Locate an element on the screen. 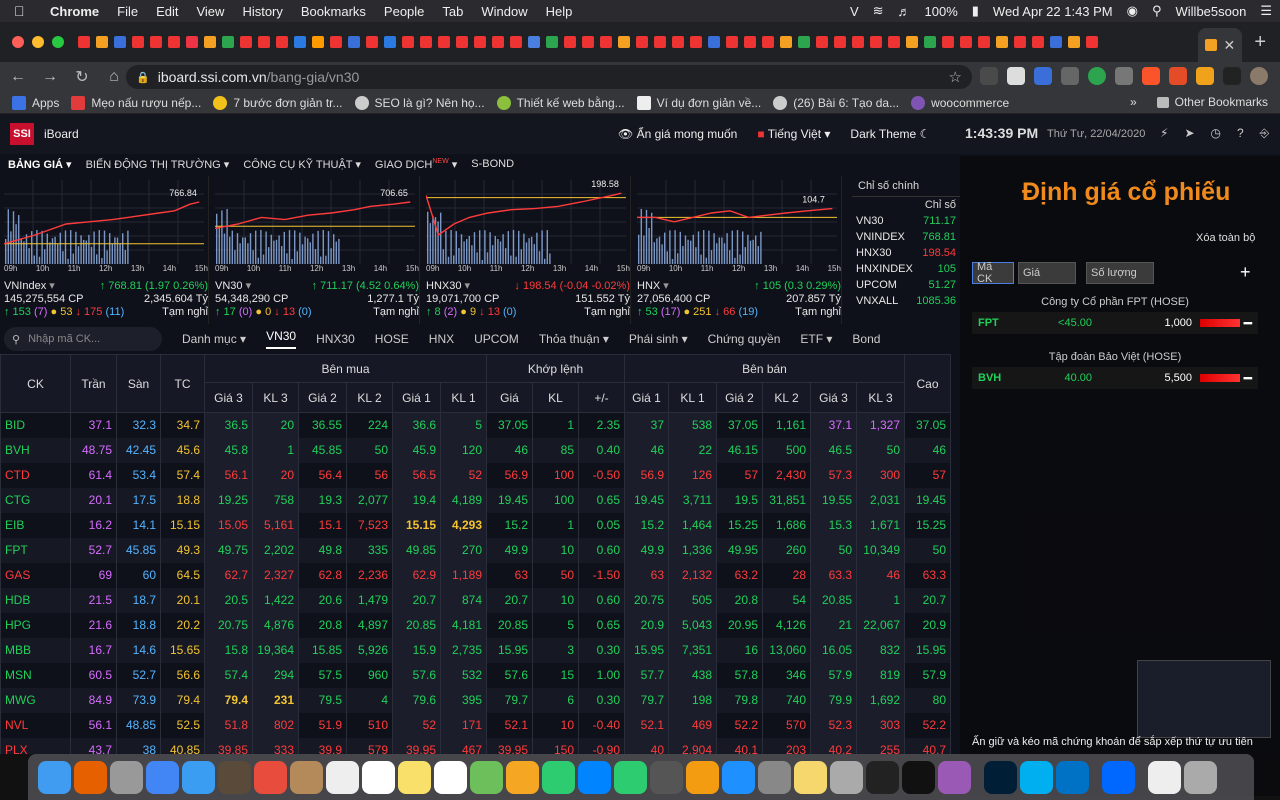  login-icon: ⎆ is located at coordinates (1265, 133).